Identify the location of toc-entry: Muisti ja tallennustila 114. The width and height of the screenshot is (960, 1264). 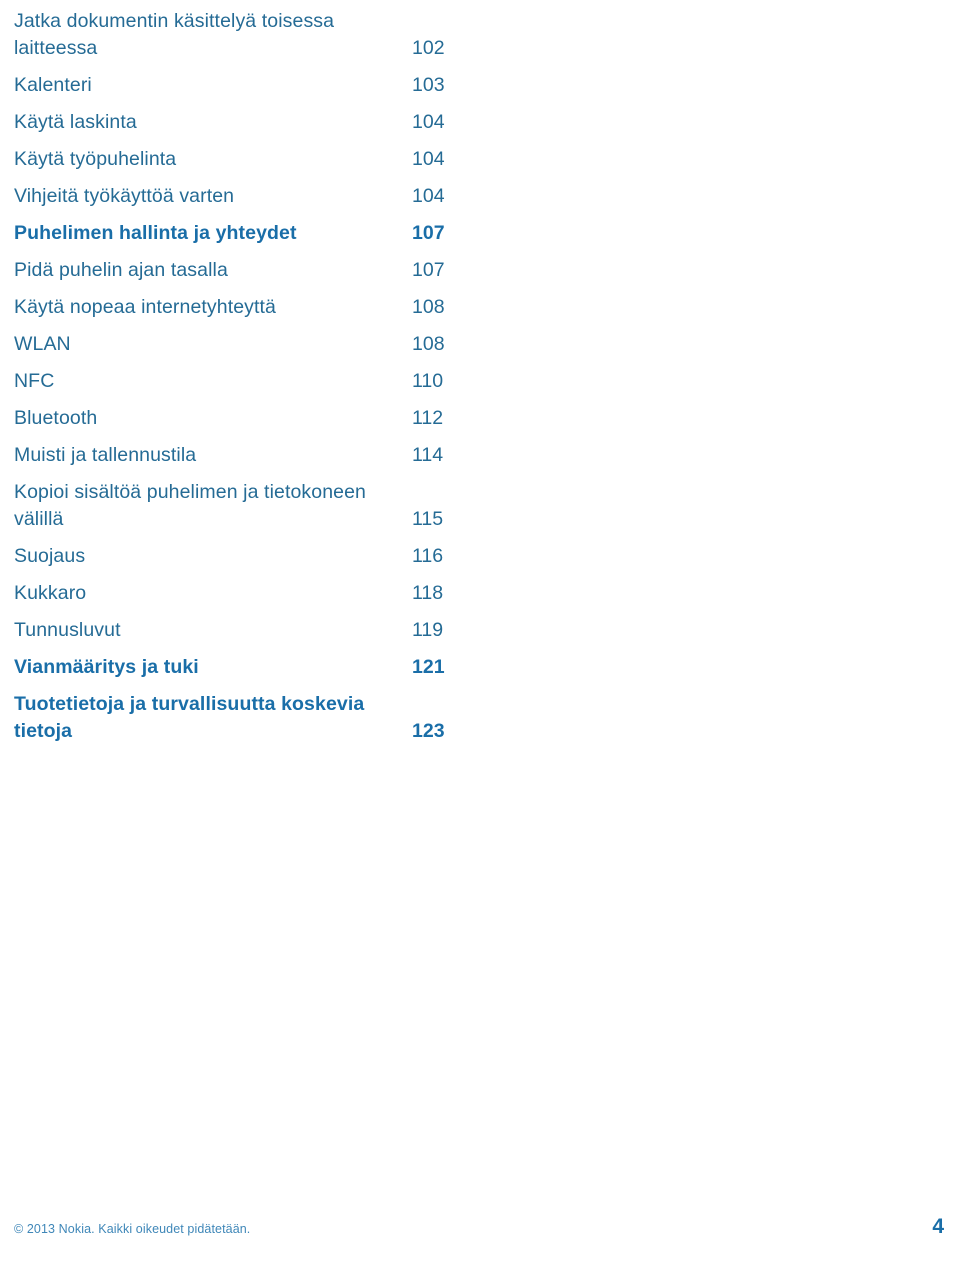
(249, 455).